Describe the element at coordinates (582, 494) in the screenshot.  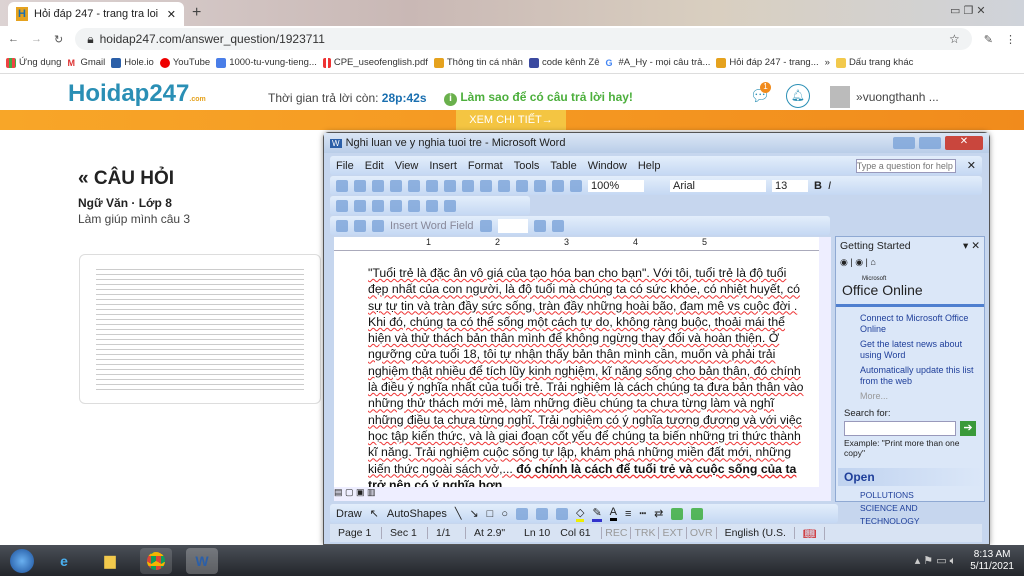
I see `horizontal-scrollbar: ▤ ▢ ▣ ▥` at that location.